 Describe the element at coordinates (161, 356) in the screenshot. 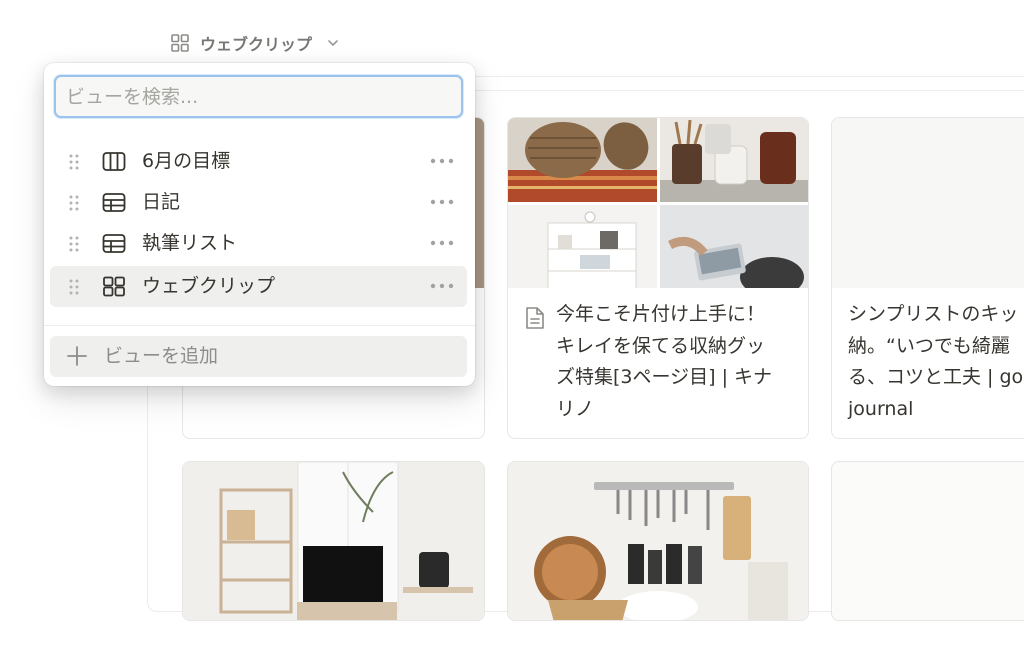

I see `add-view-label: ビューを追加` at that location.